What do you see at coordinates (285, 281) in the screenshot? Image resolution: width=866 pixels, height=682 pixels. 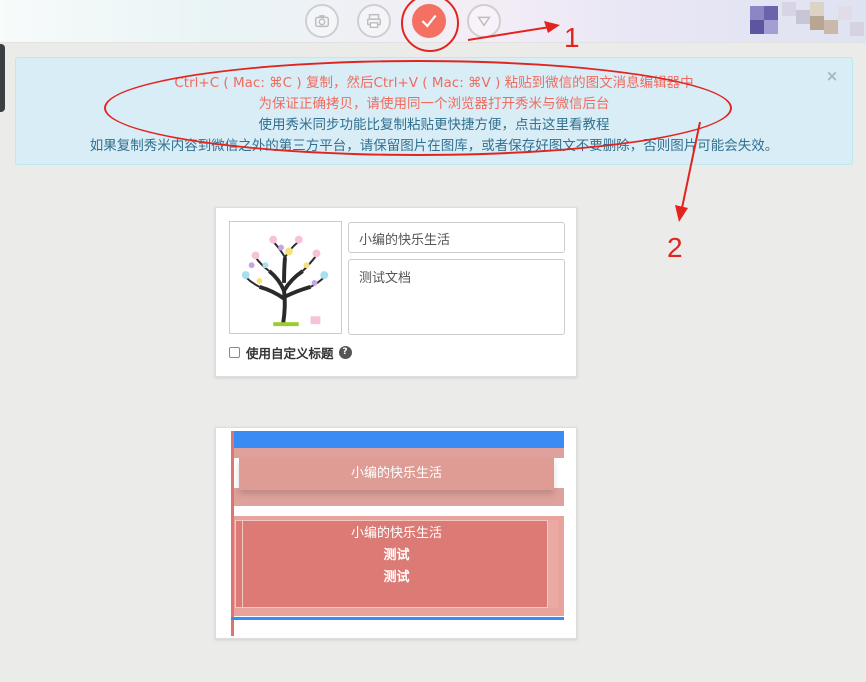 I see `tree-illustration-icon` at bounding box center [285, 281].